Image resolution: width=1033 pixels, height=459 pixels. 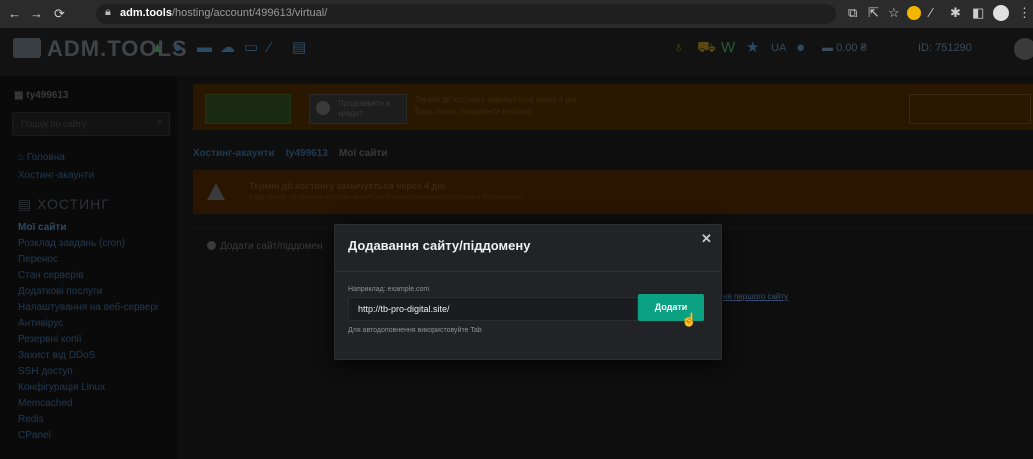 What do you see at coordinates (358, 109) in the screenshot?
I see `renew-credit-button: Продовжити в кредит` at bounding box center [358, 109].